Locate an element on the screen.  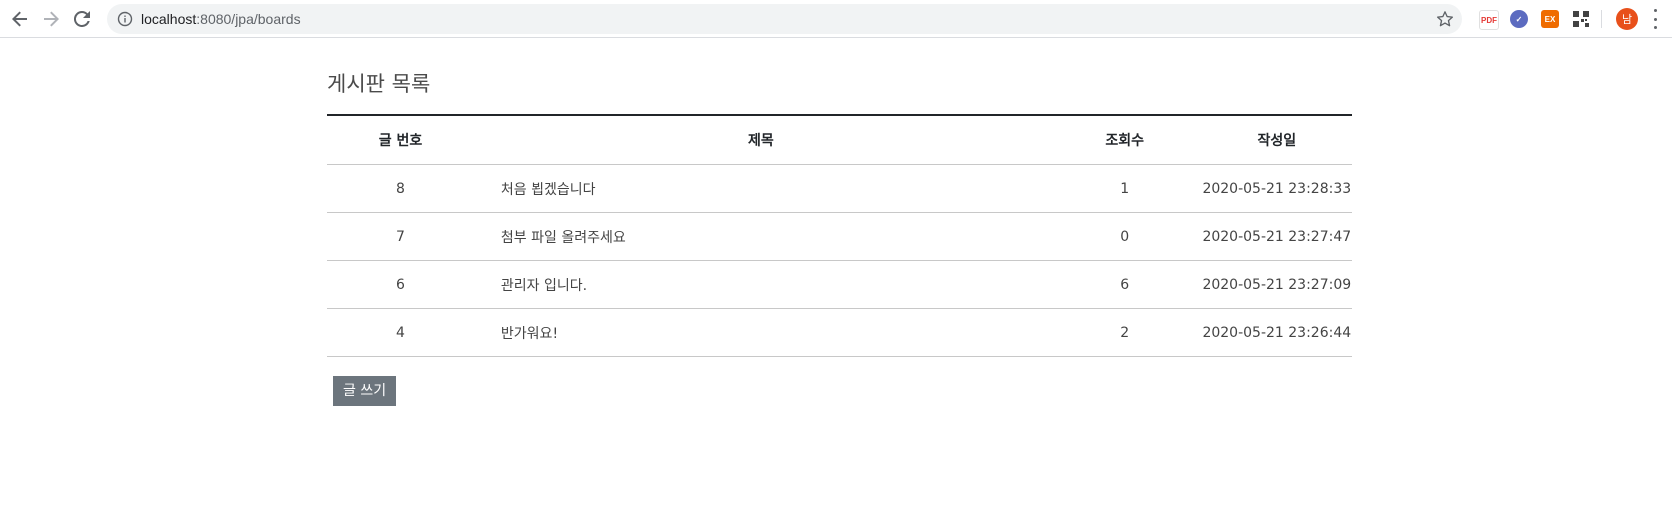
url-path: :8080/jpa/boards is located at coordinates (248, 19).